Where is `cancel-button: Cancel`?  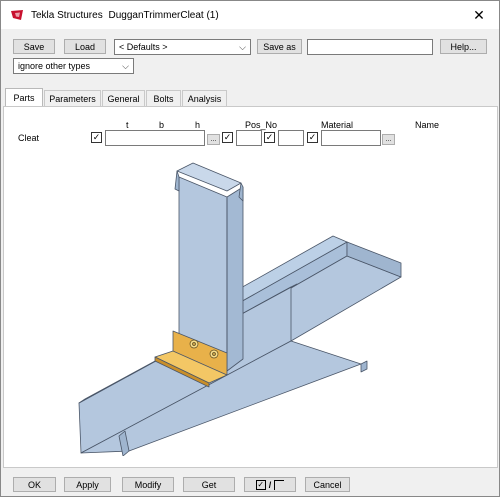
cancel-button: Cancel is located at coordinates (327, 484).